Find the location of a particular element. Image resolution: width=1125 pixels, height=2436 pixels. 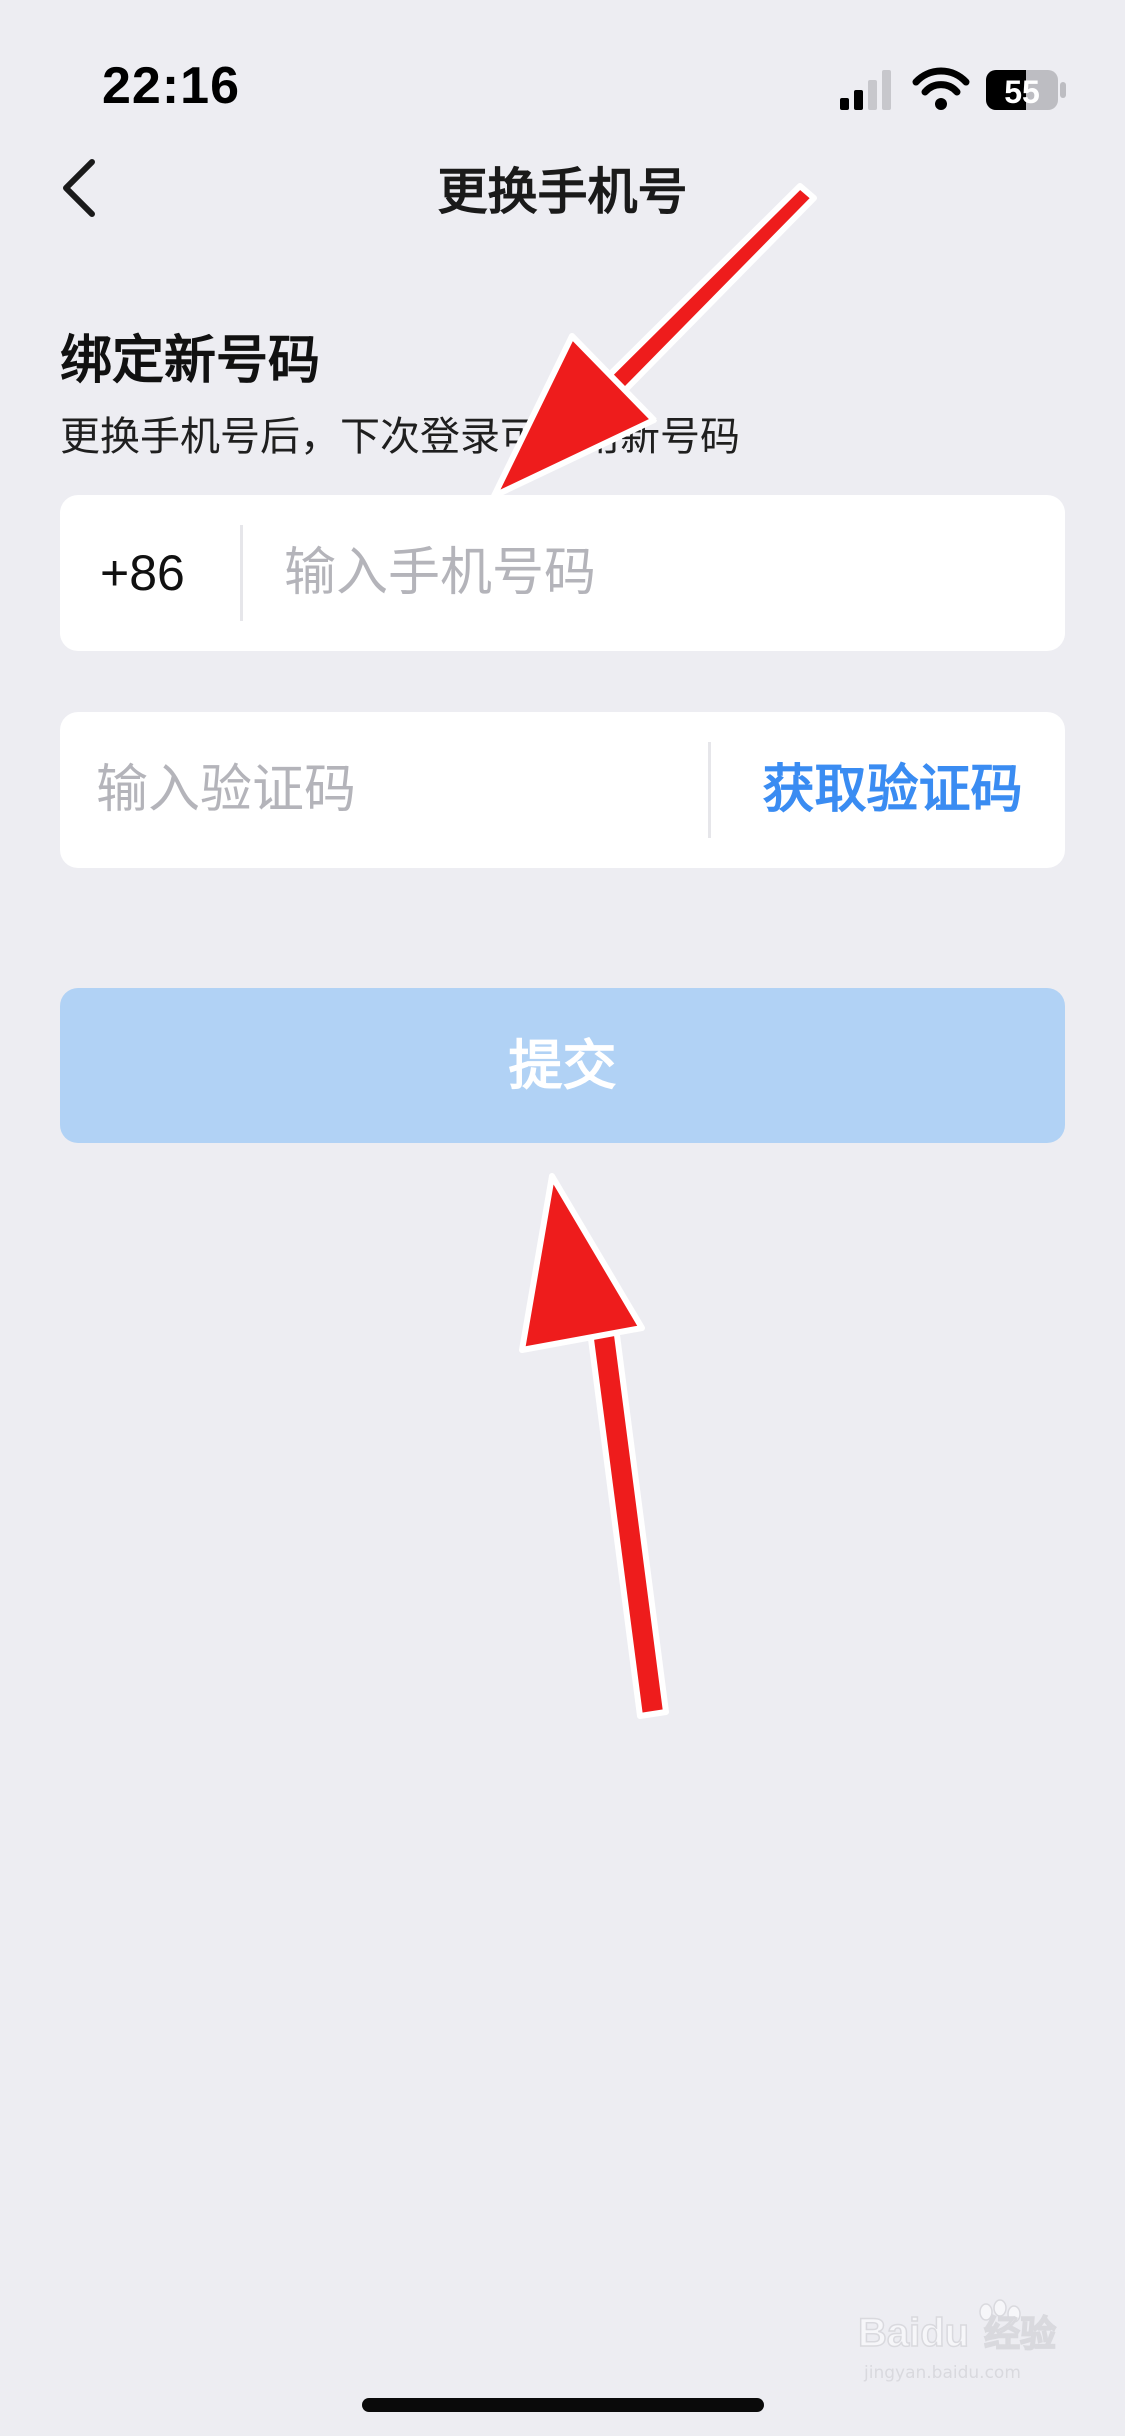

status-time: 22:16 is located at coordinates (171, 86).